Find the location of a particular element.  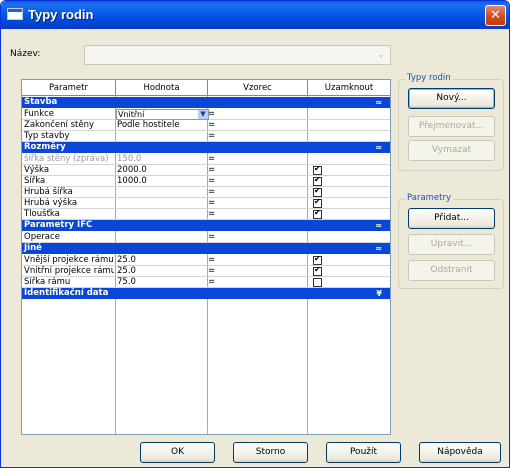

column-header-parameter: Parametr is located at coordinates (69, 88).